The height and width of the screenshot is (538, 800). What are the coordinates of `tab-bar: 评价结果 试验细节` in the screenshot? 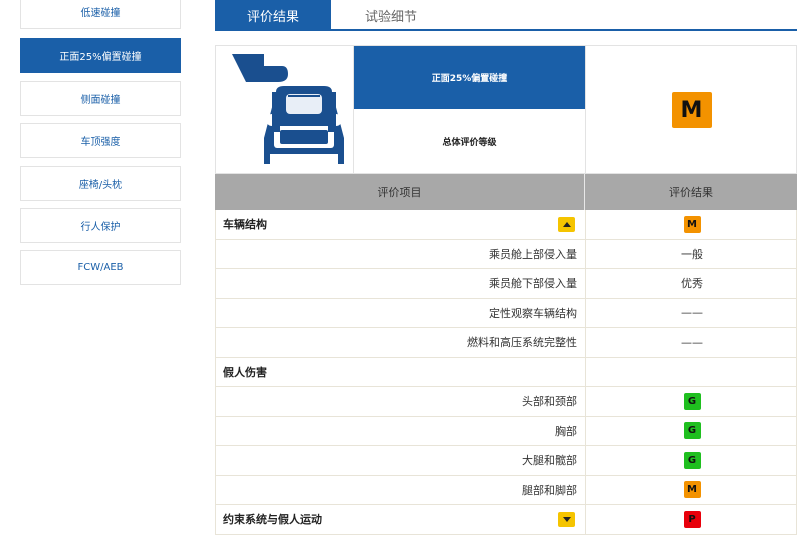 It's located at (506, 15).